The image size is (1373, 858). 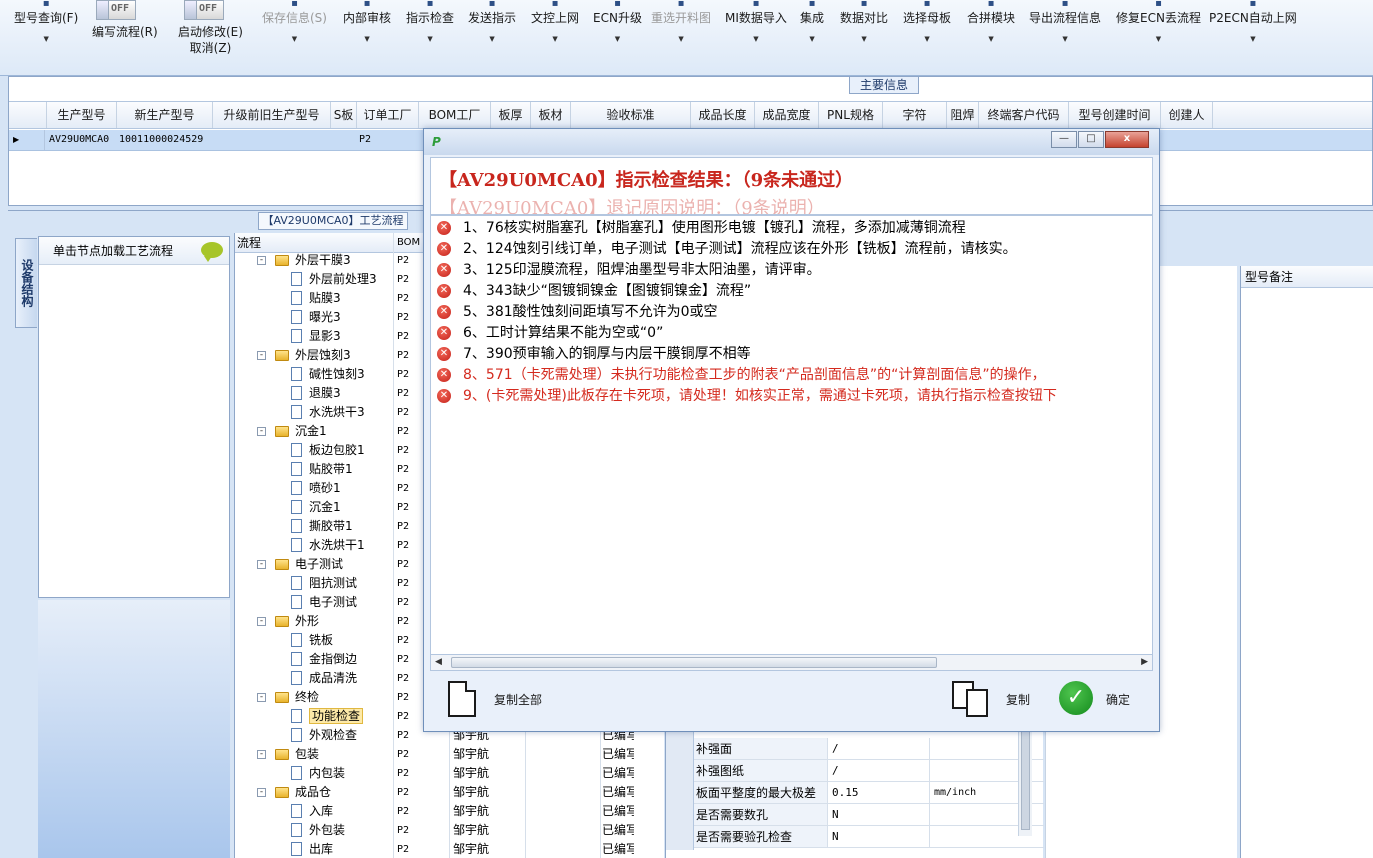 What do you see at coordinates (272, 115) in the screenshot?
I see `column-header: 升级前旧生产型号` at bounding box center [272, 115].